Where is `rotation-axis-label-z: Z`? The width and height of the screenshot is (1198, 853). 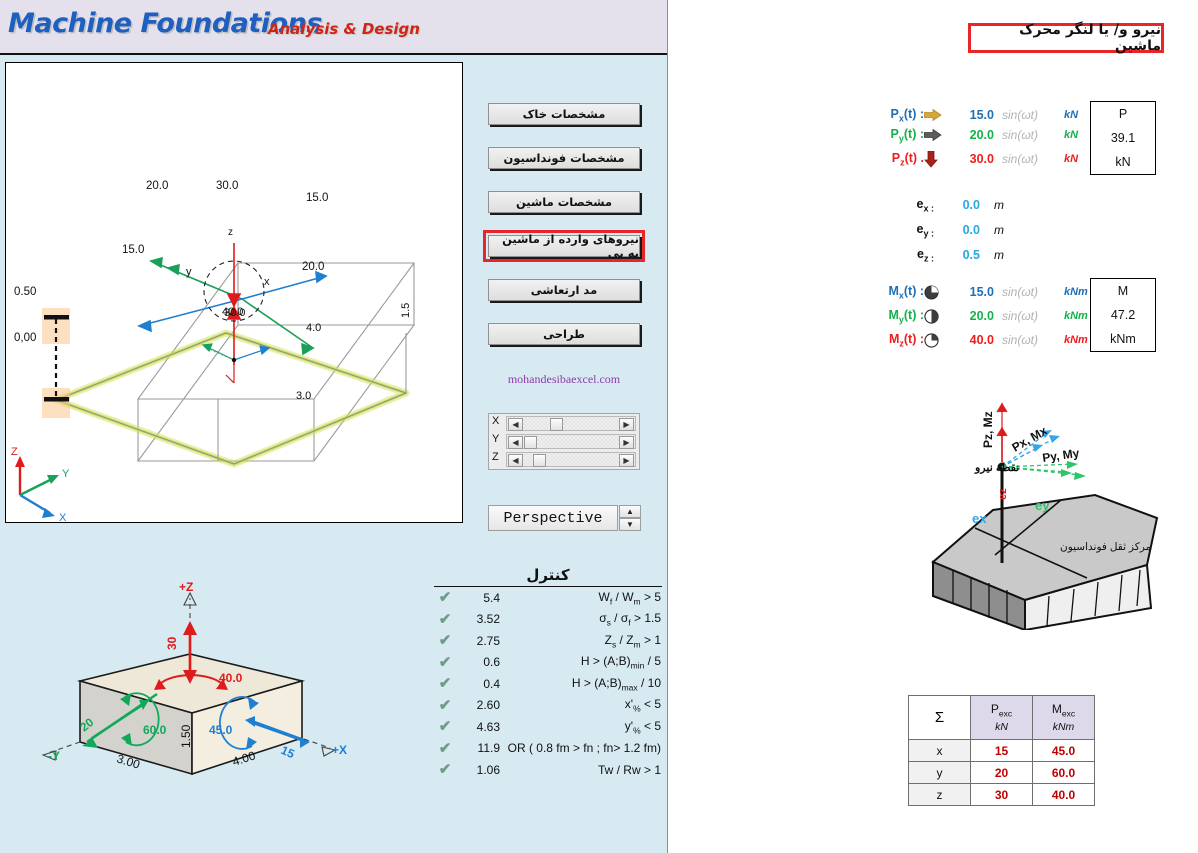
rotation-axis-label-z: Z is located at coordinates (495, 457).